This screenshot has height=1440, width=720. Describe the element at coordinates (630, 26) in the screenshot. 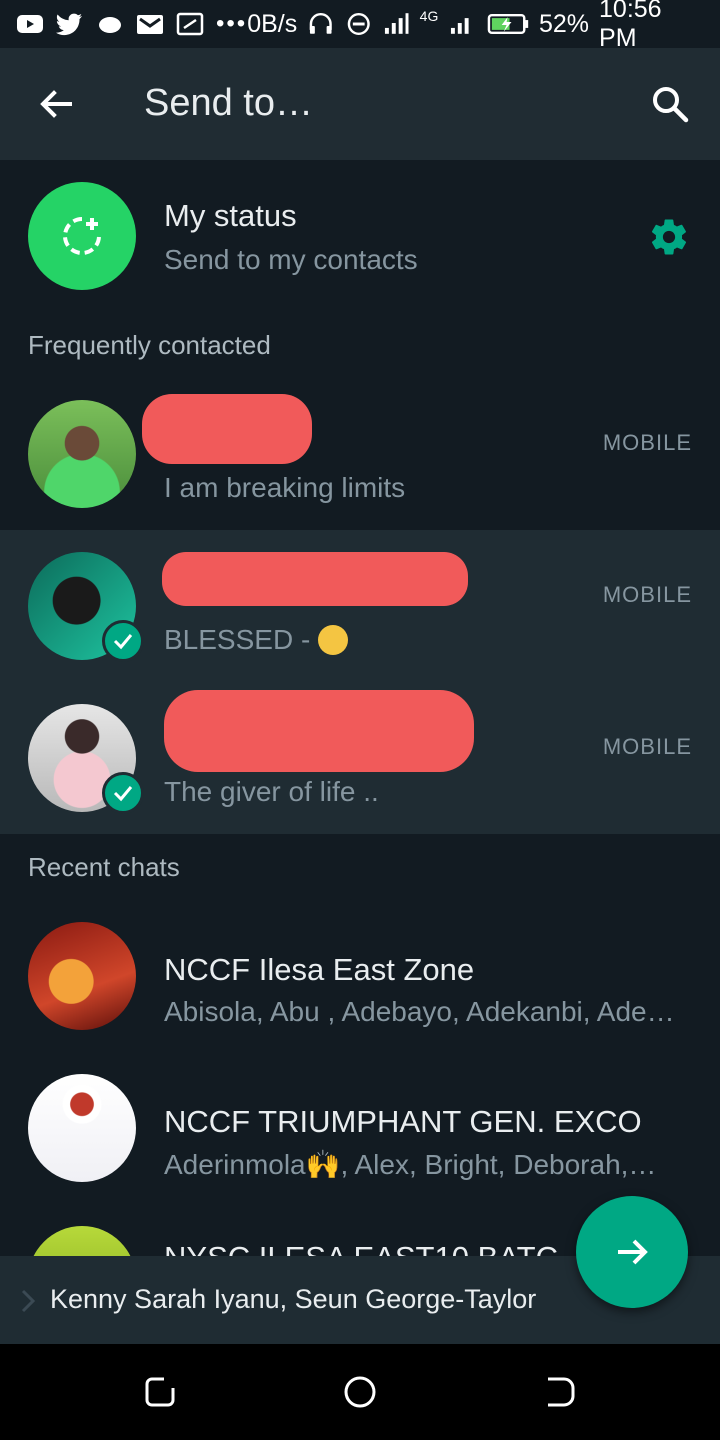

I see `clock: 10:56 PM` at that location.